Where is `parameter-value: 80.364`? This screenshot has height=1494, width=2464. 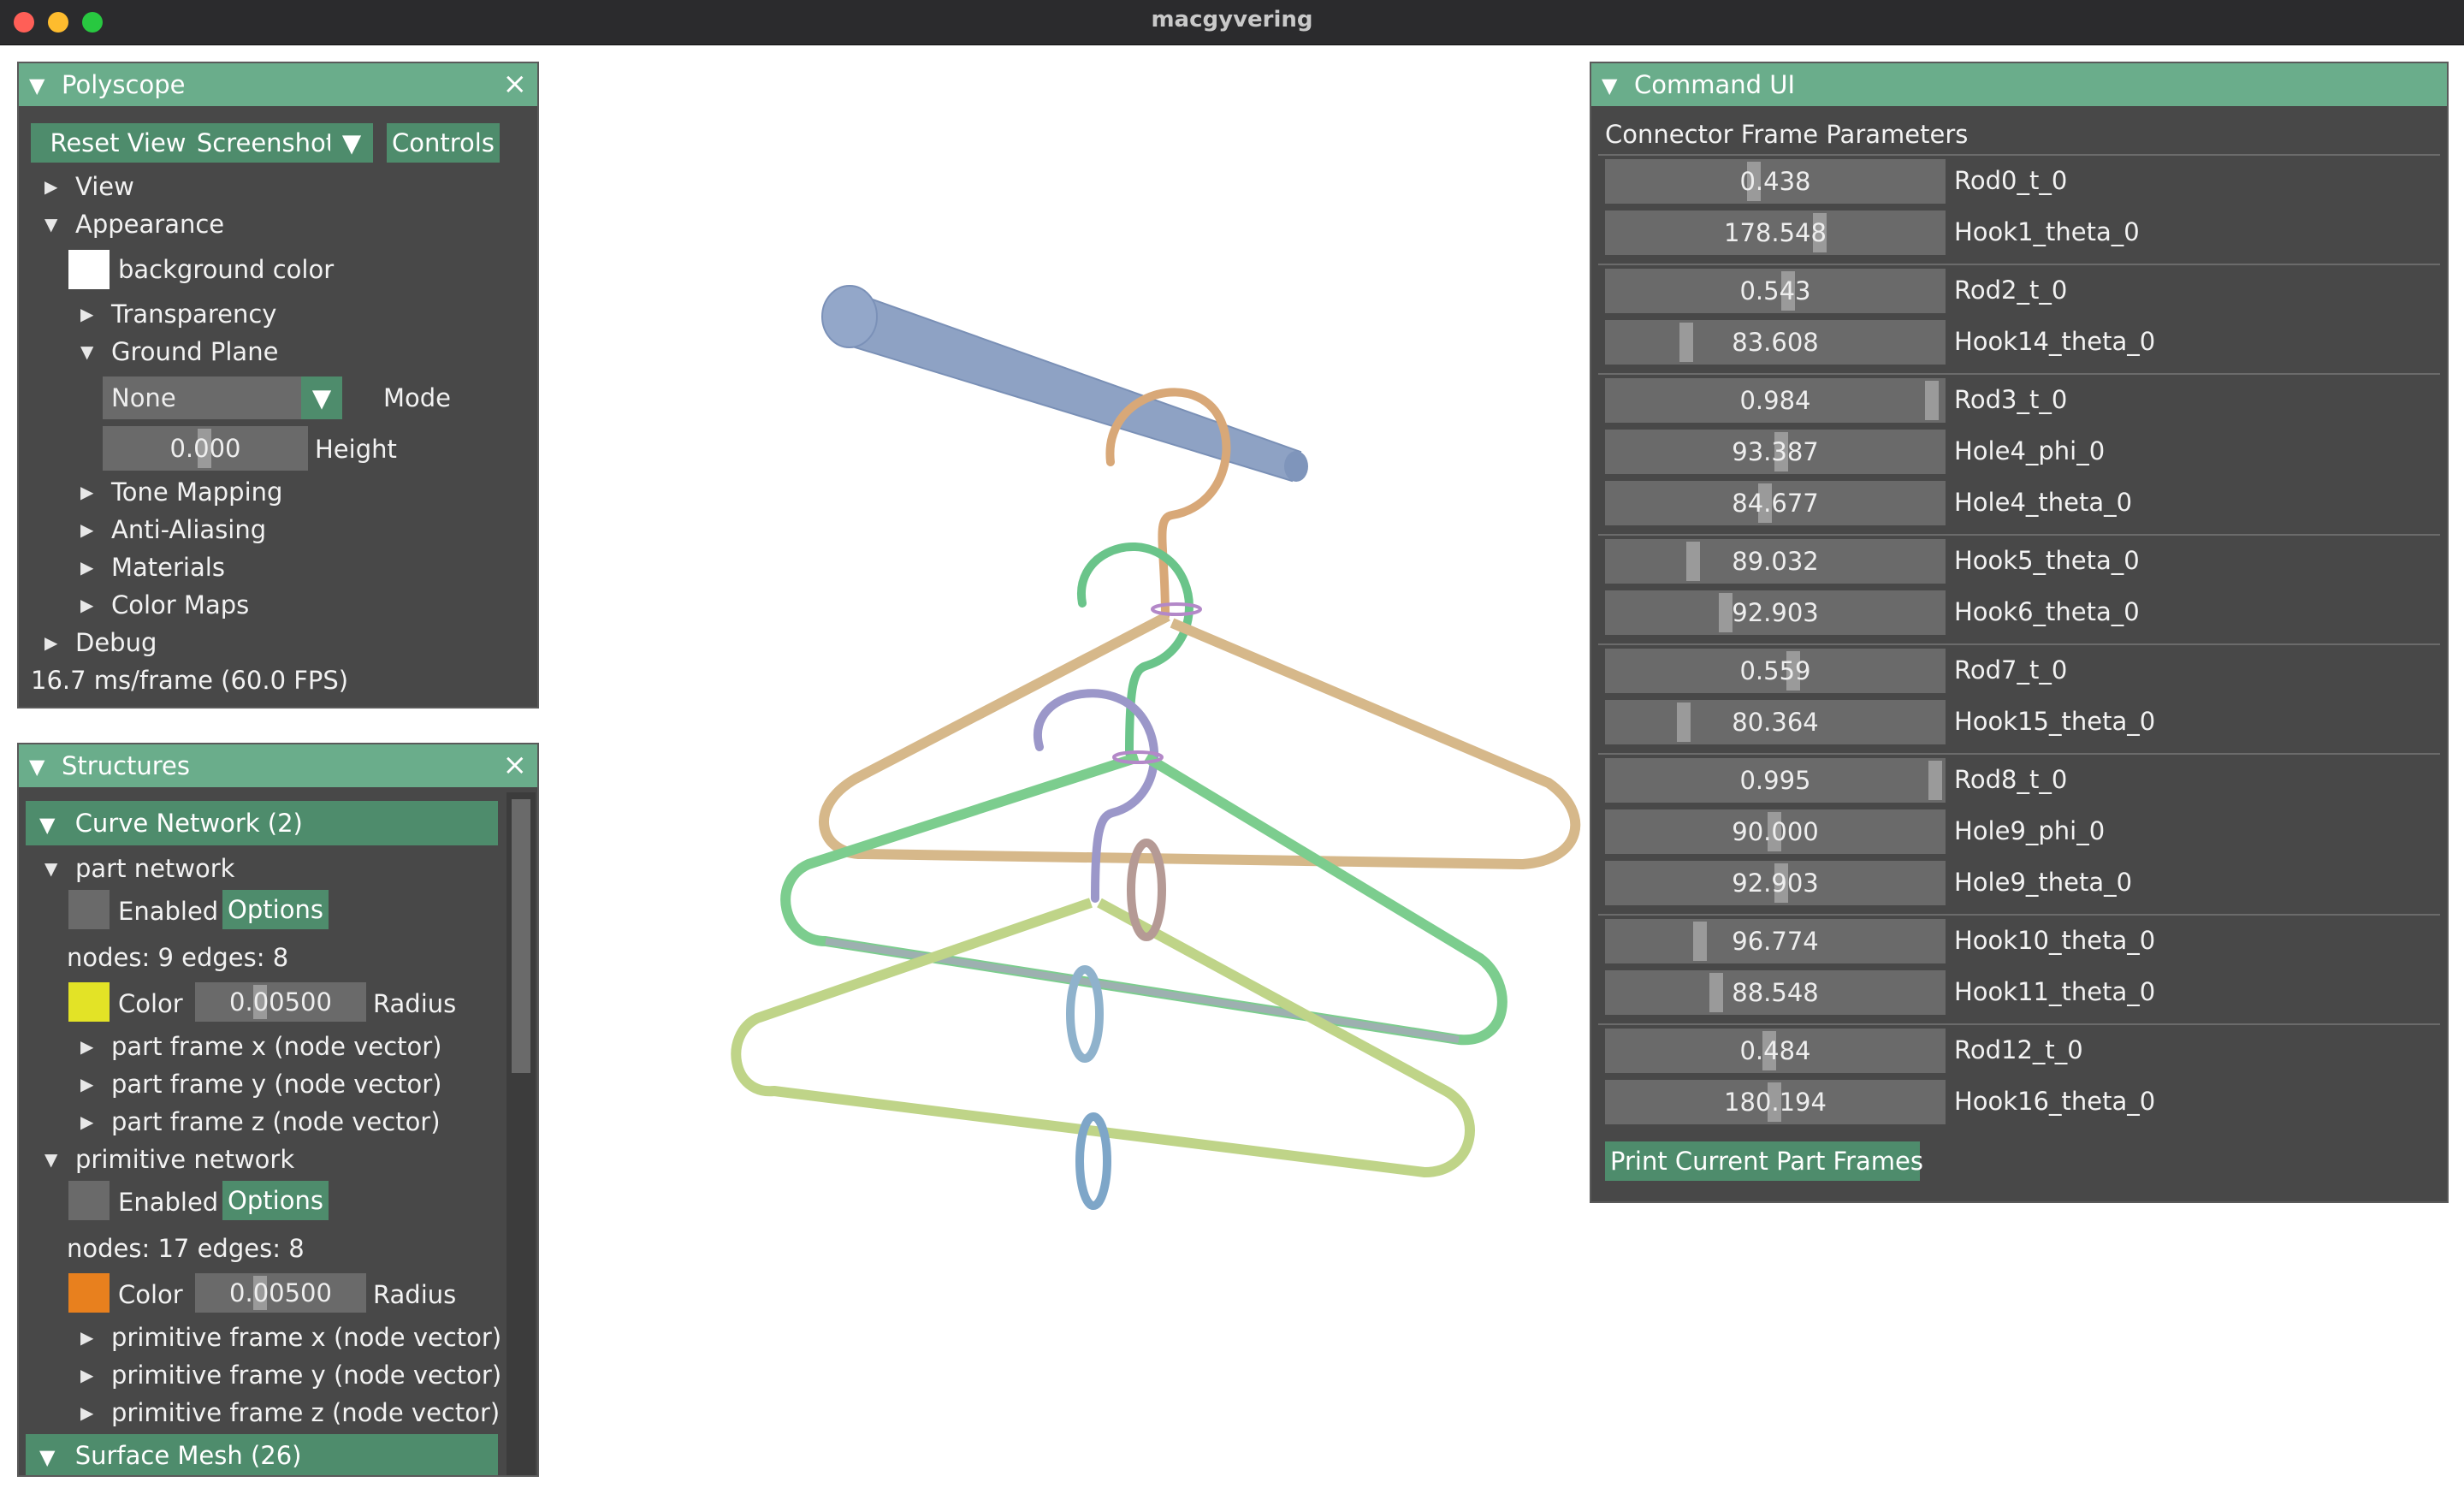 parameter-value: 80.364 is located at coordinates (1775, 722).